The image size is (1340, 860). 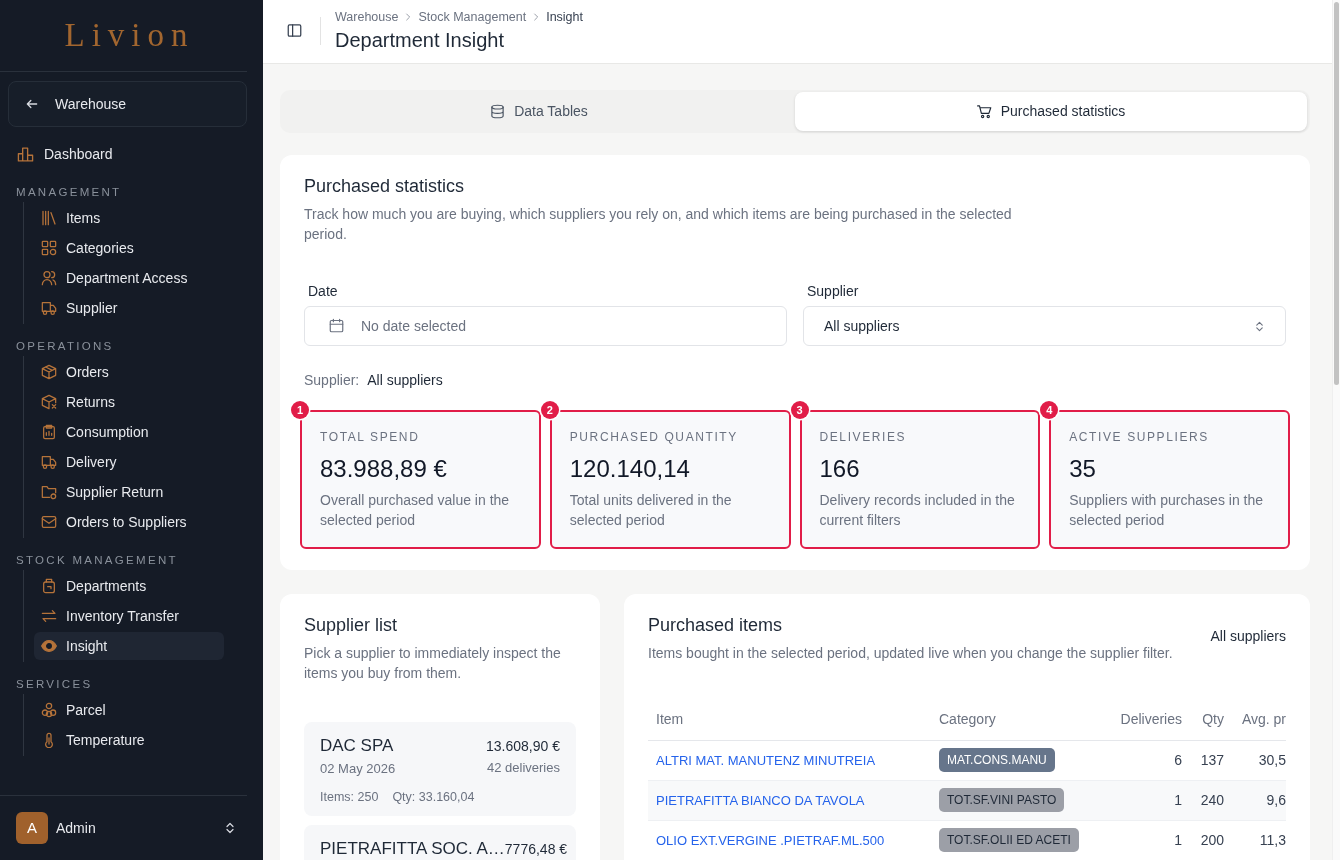 What do you see at coordinates (294, 30) in the screenshot?
I see `sidebar-toggle-icon` at bounding box center [294, 30].